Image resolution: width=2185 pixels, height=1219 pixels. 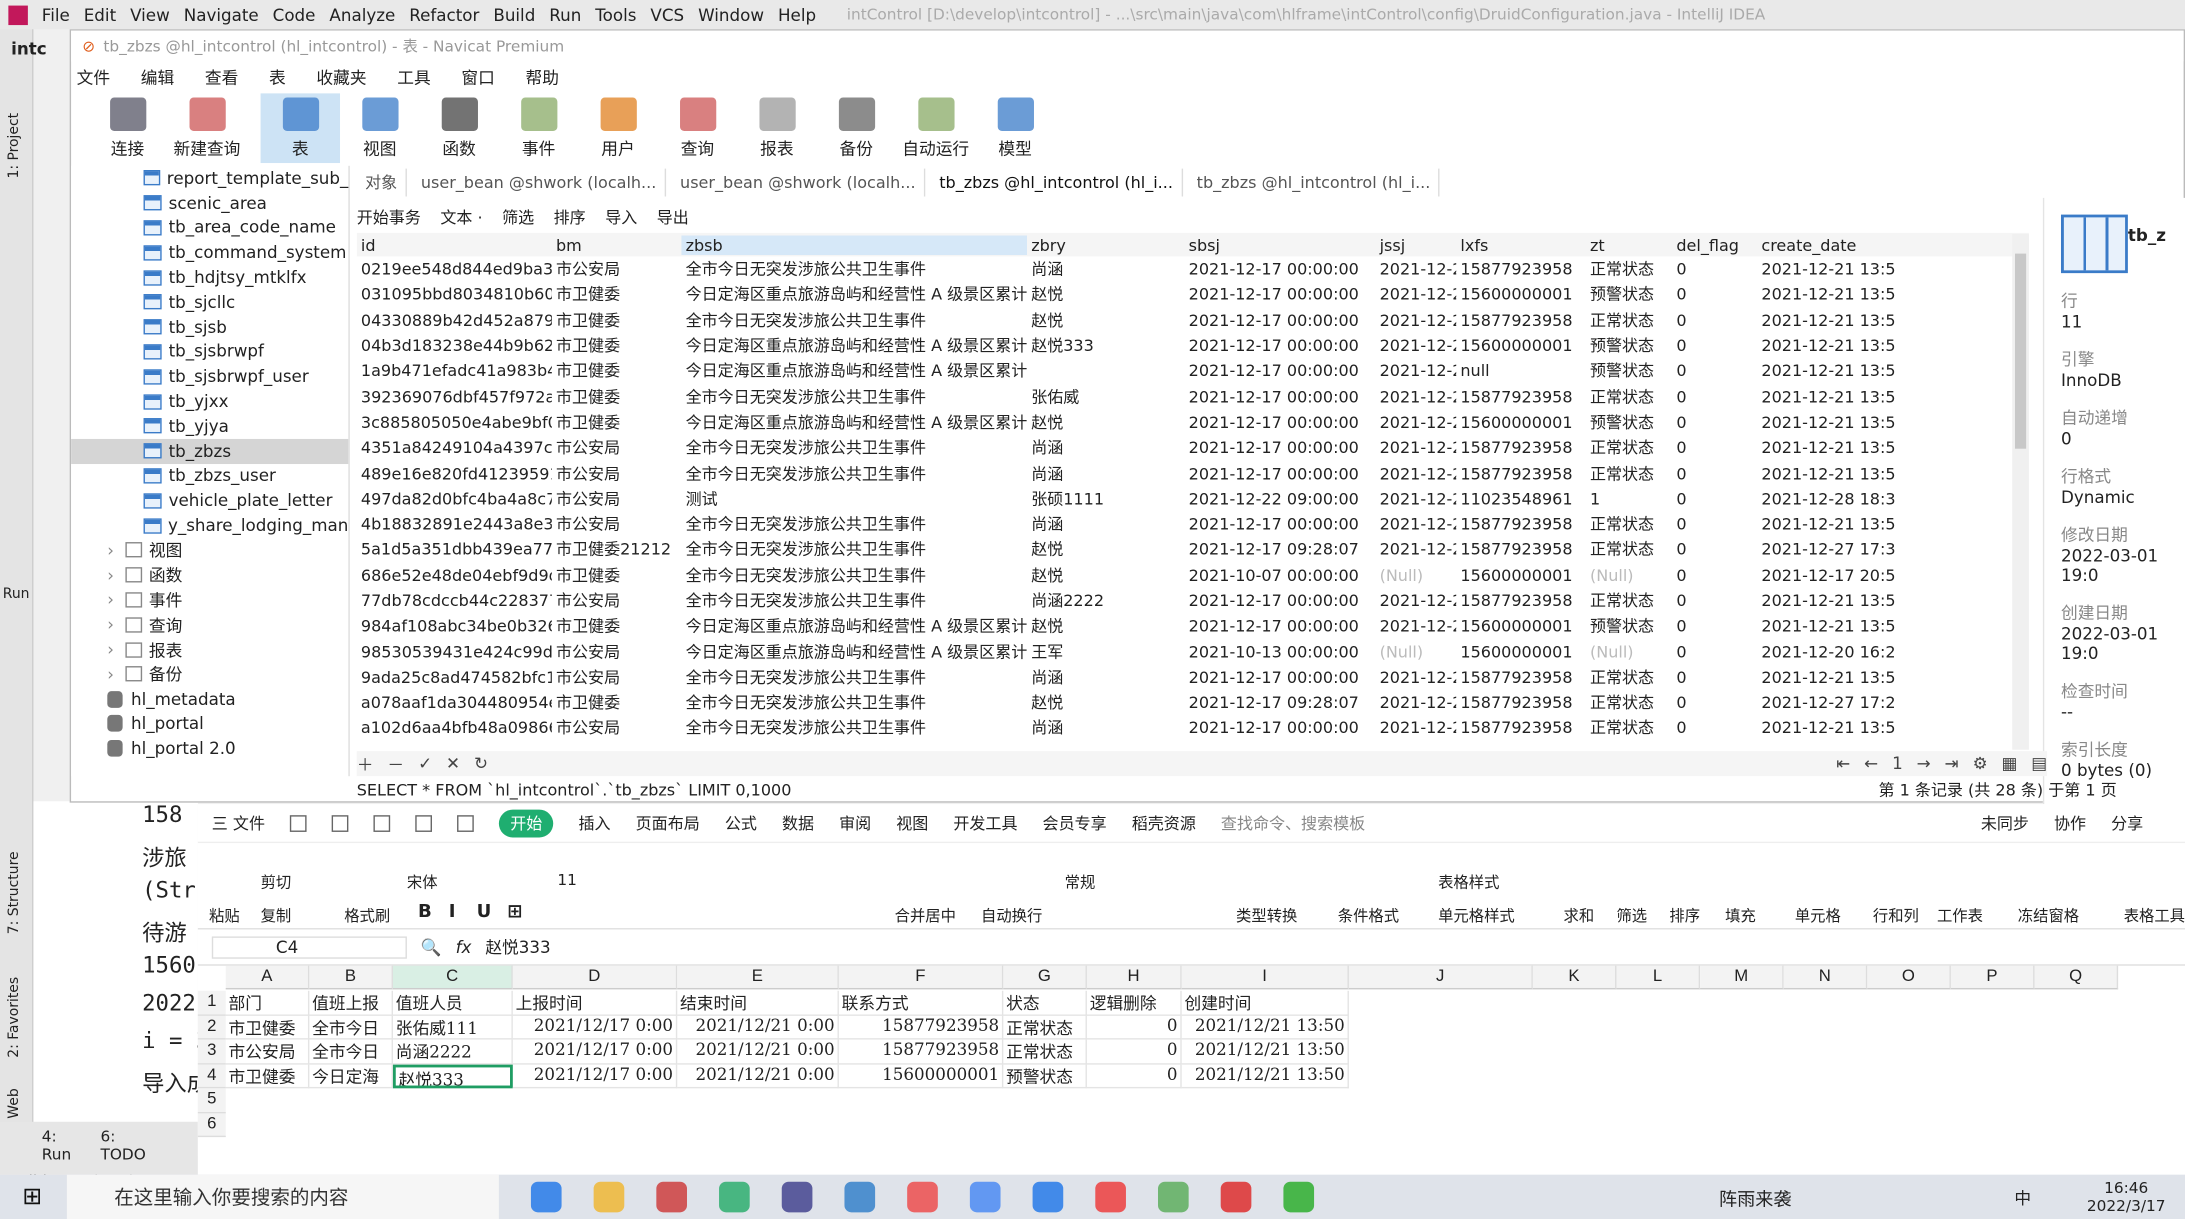 I want to click on cell-bm: 市卫健委21212, so click(x=617, y=549).